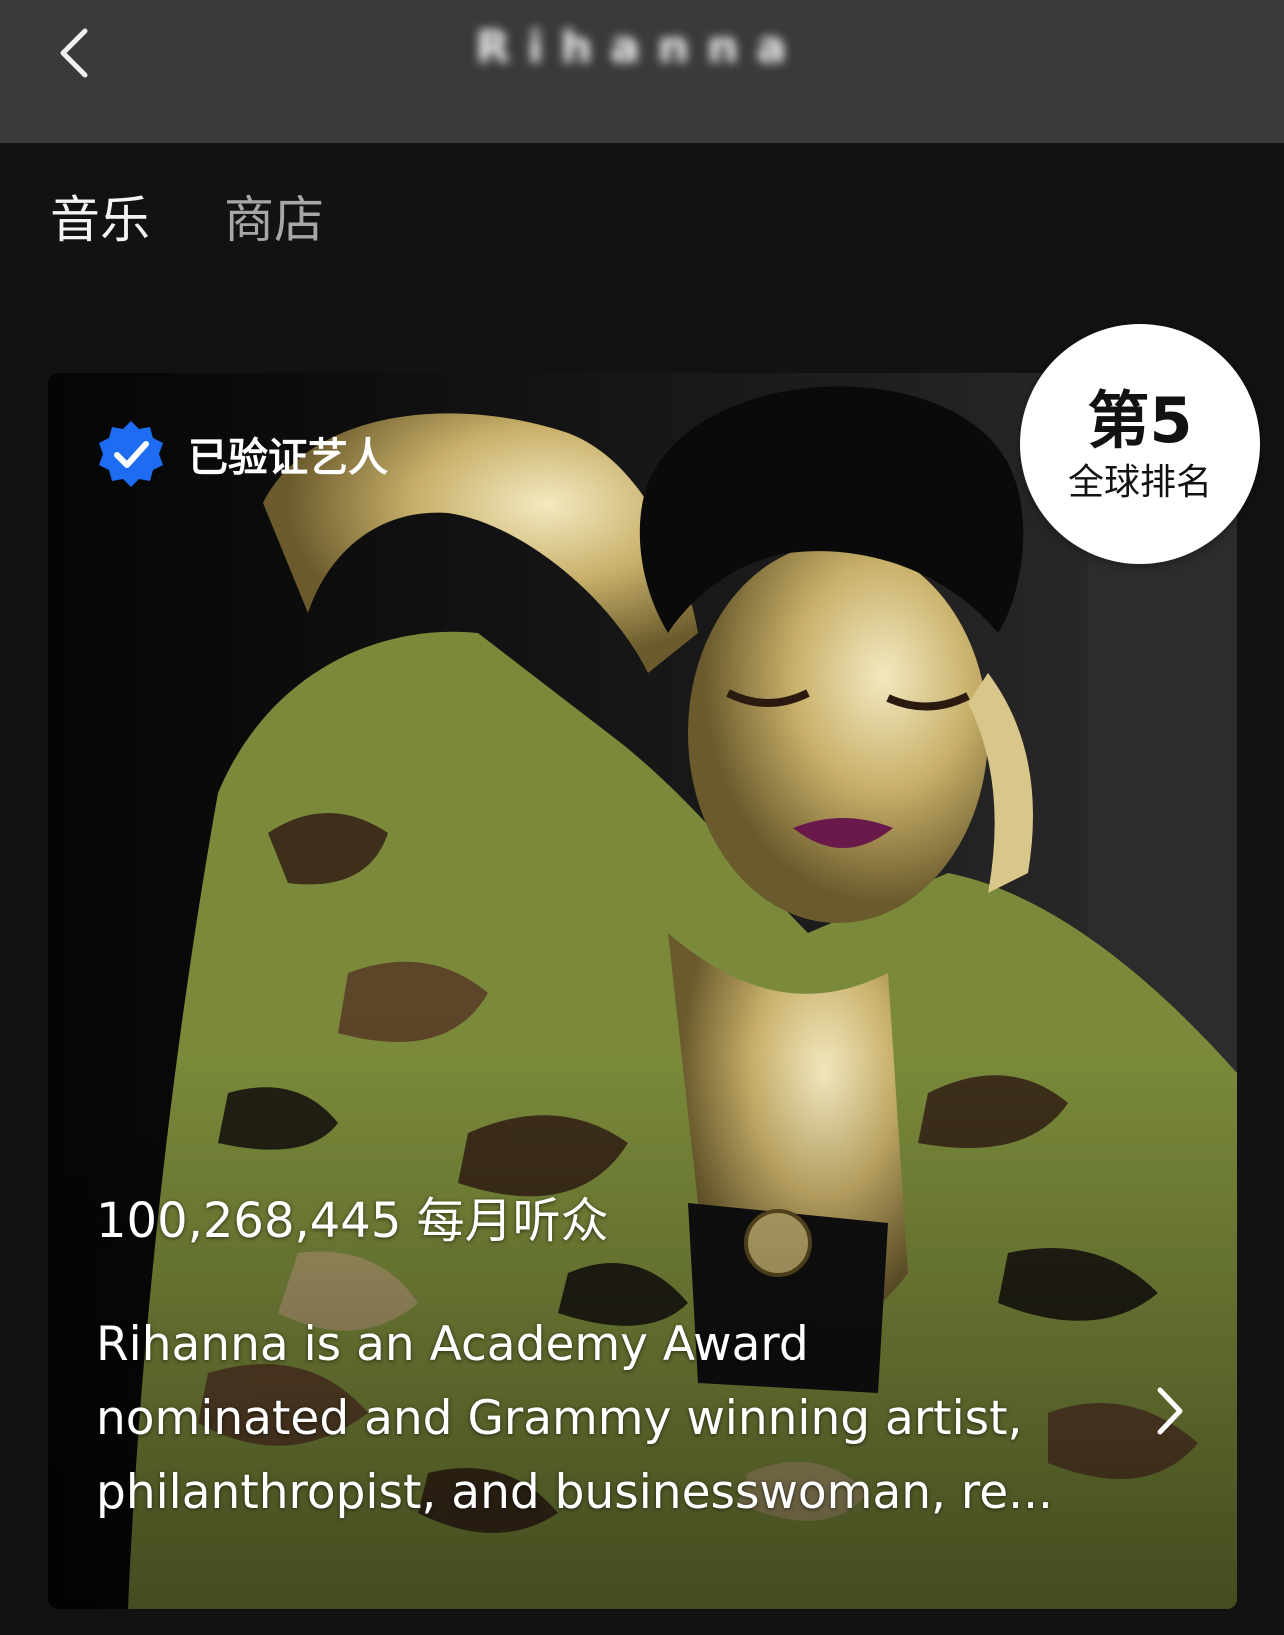 The width and height of the screenshot is (1284, 1635). Describe the element at coordinates (187, 220) in the screenshot. I see `tab-bar: 音乐 商店` at that location.